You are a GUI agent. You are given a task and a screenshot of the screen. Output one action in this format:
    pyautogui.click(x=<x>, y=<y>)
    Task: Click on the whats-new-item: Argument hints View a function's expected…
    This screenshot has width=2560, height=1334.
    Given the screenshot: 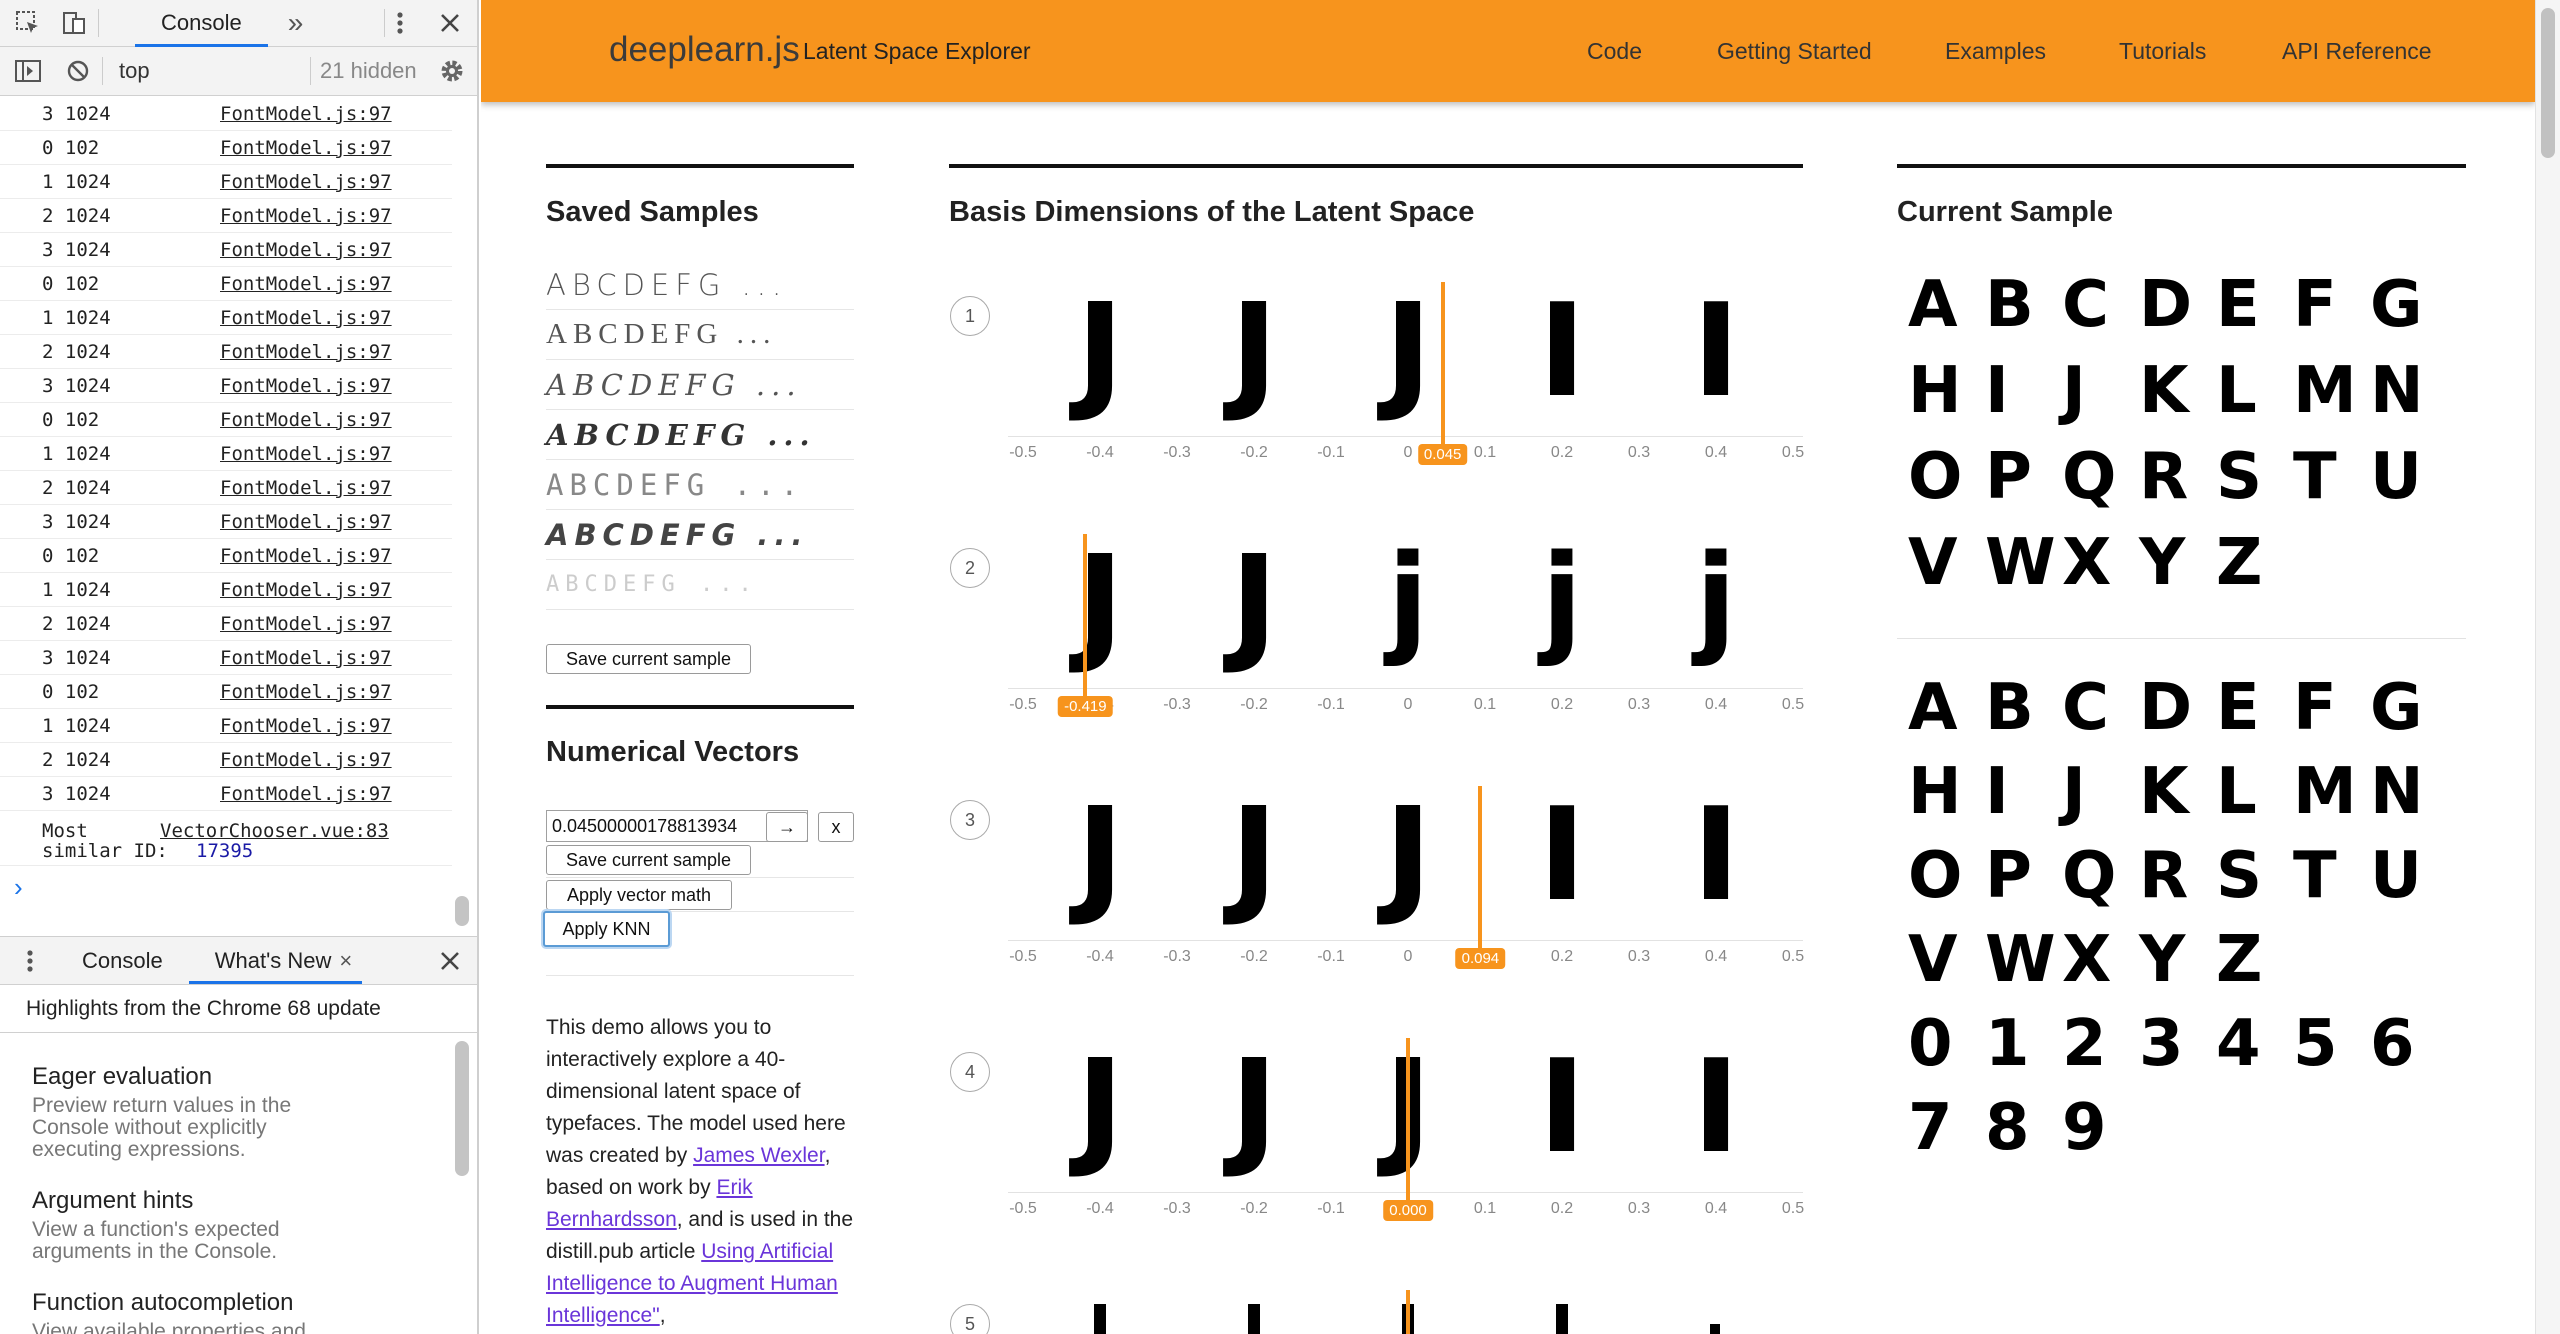 What is the action you would take?
    pyautogui.click(x=238, y=1225)
    